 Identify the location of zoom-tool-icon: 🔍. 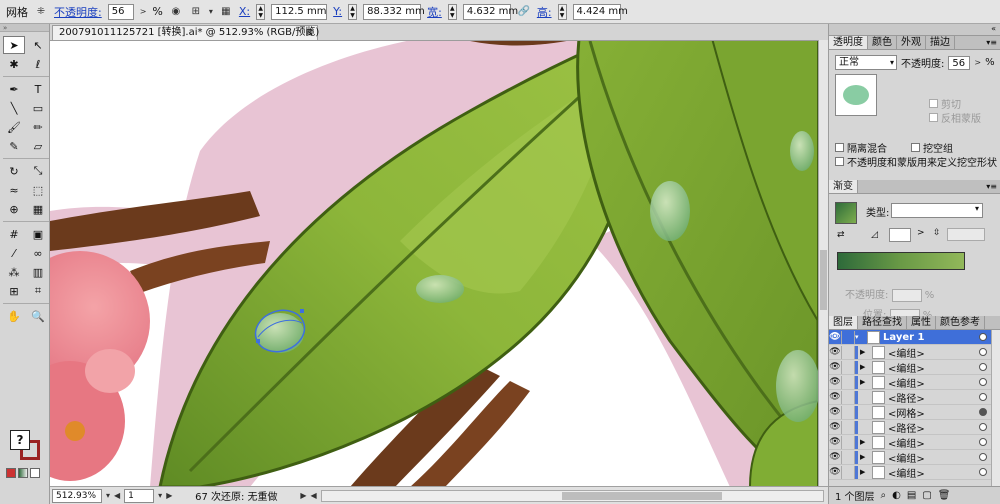
(38, 316).